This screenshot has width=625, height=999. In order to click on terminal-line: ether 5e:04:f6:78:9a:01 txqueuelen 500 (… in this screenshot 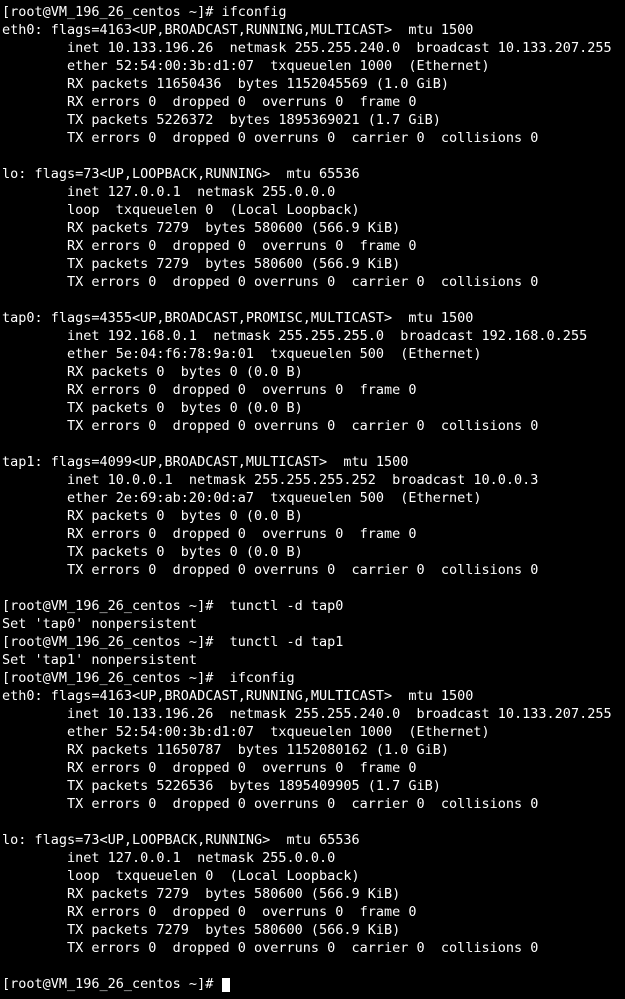, I will do `click(242, 354)`.